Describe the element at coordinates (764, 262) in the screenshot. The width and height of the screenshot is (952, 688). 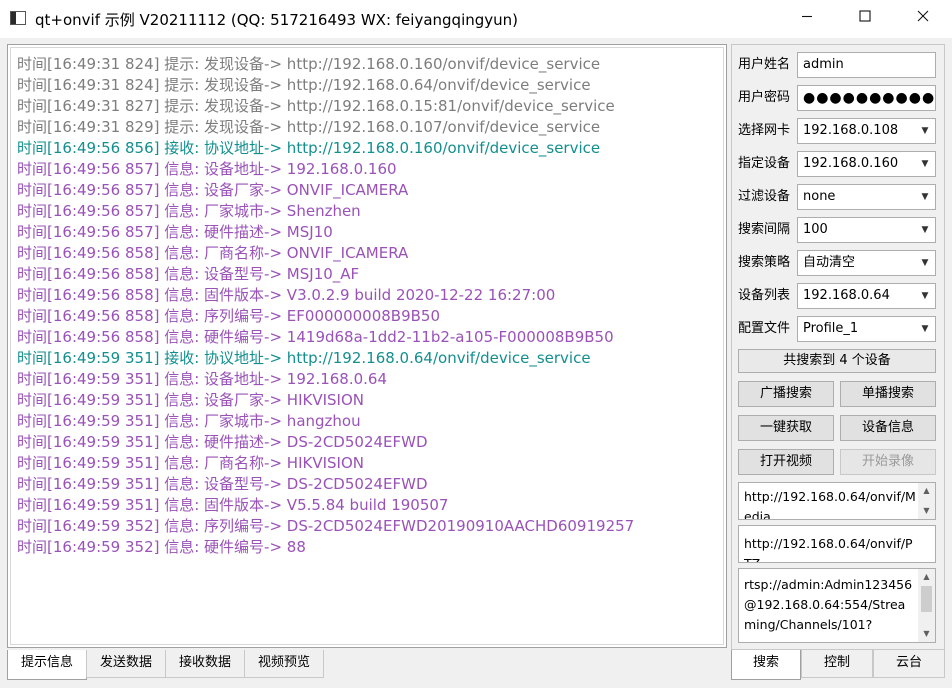
I see `strategy-label: 搜索策略` at that location.